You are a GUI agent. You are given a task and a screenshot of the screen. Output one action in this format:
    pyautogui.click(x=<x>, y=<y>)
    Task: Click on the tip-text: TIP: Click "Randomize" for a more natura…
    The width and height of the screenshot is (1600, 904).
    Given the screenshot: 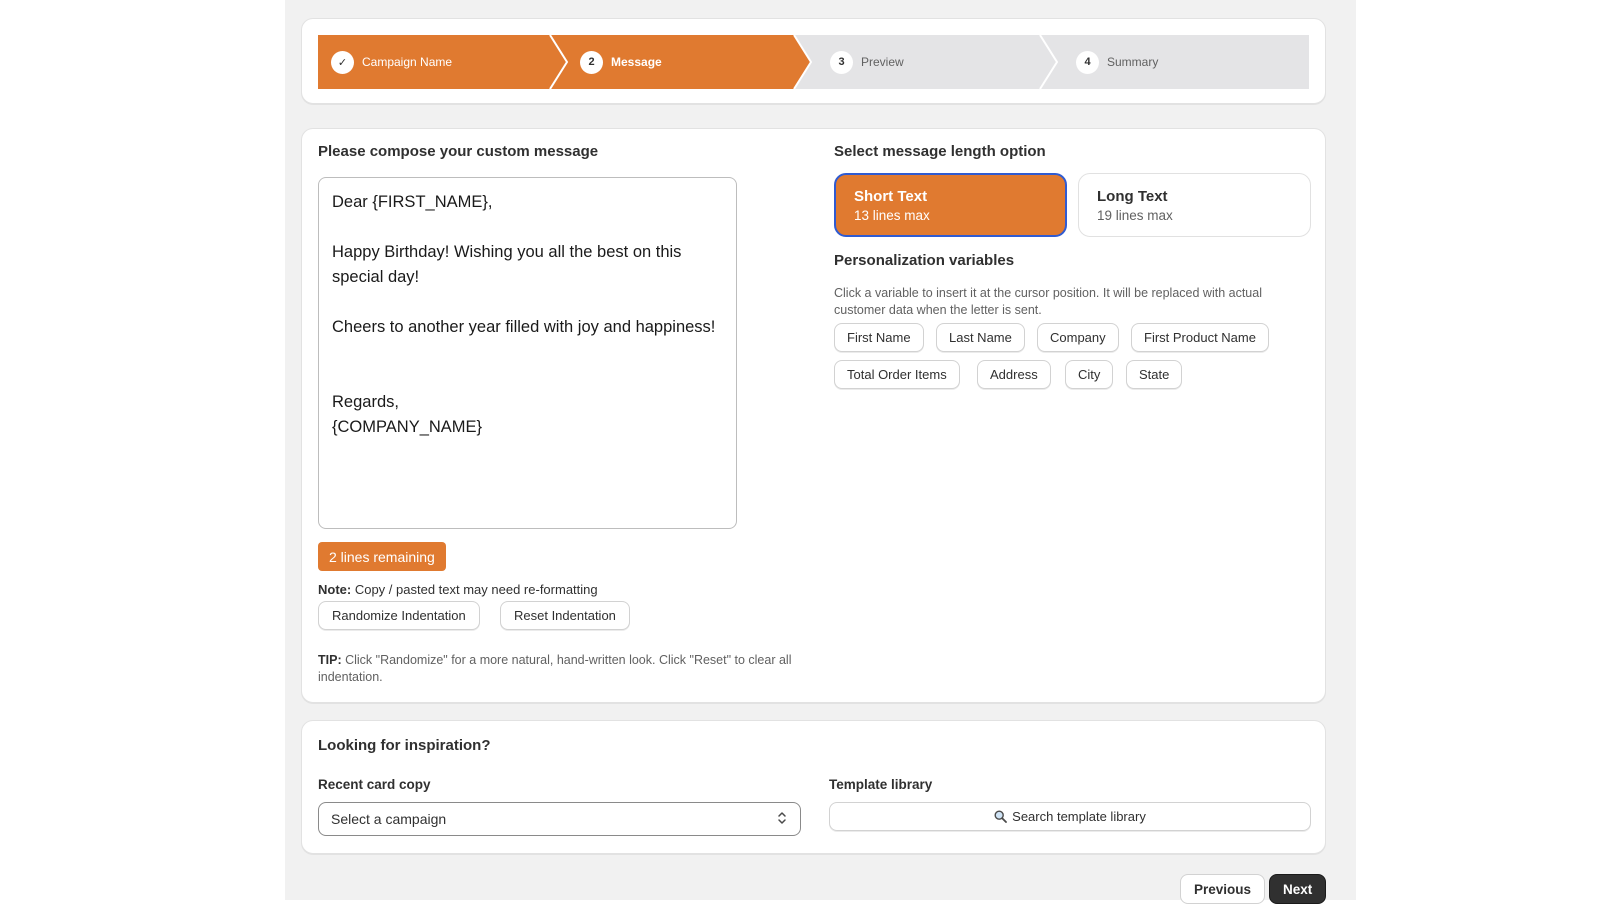 What is the action you would take?
    pyautogui.click(x=563, y=669)
    